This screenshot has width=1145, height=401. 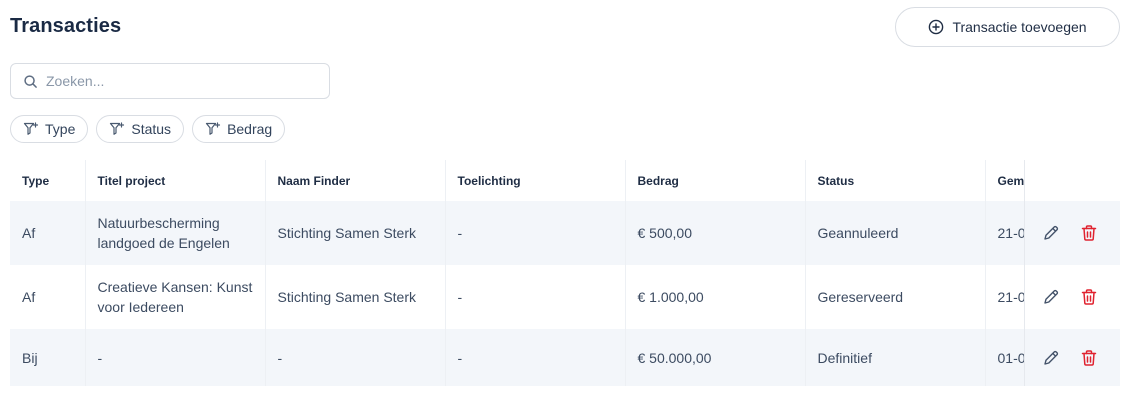 I want to click on cell-project-title: Creatieve Kansen: Kunst voor Iedereen, so click(x=175, y=297).